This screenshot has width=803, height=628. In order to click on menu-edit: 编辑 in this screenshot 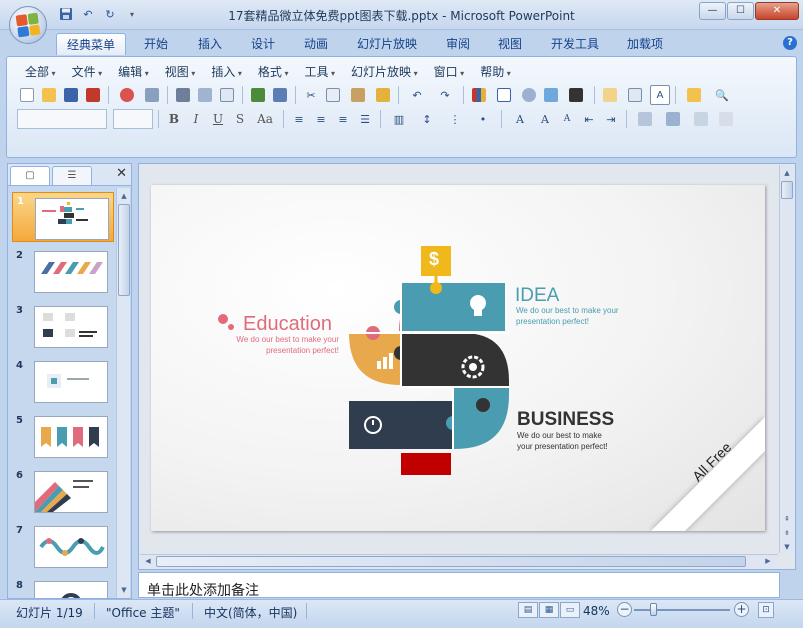, I will do `click(135, 73)`.